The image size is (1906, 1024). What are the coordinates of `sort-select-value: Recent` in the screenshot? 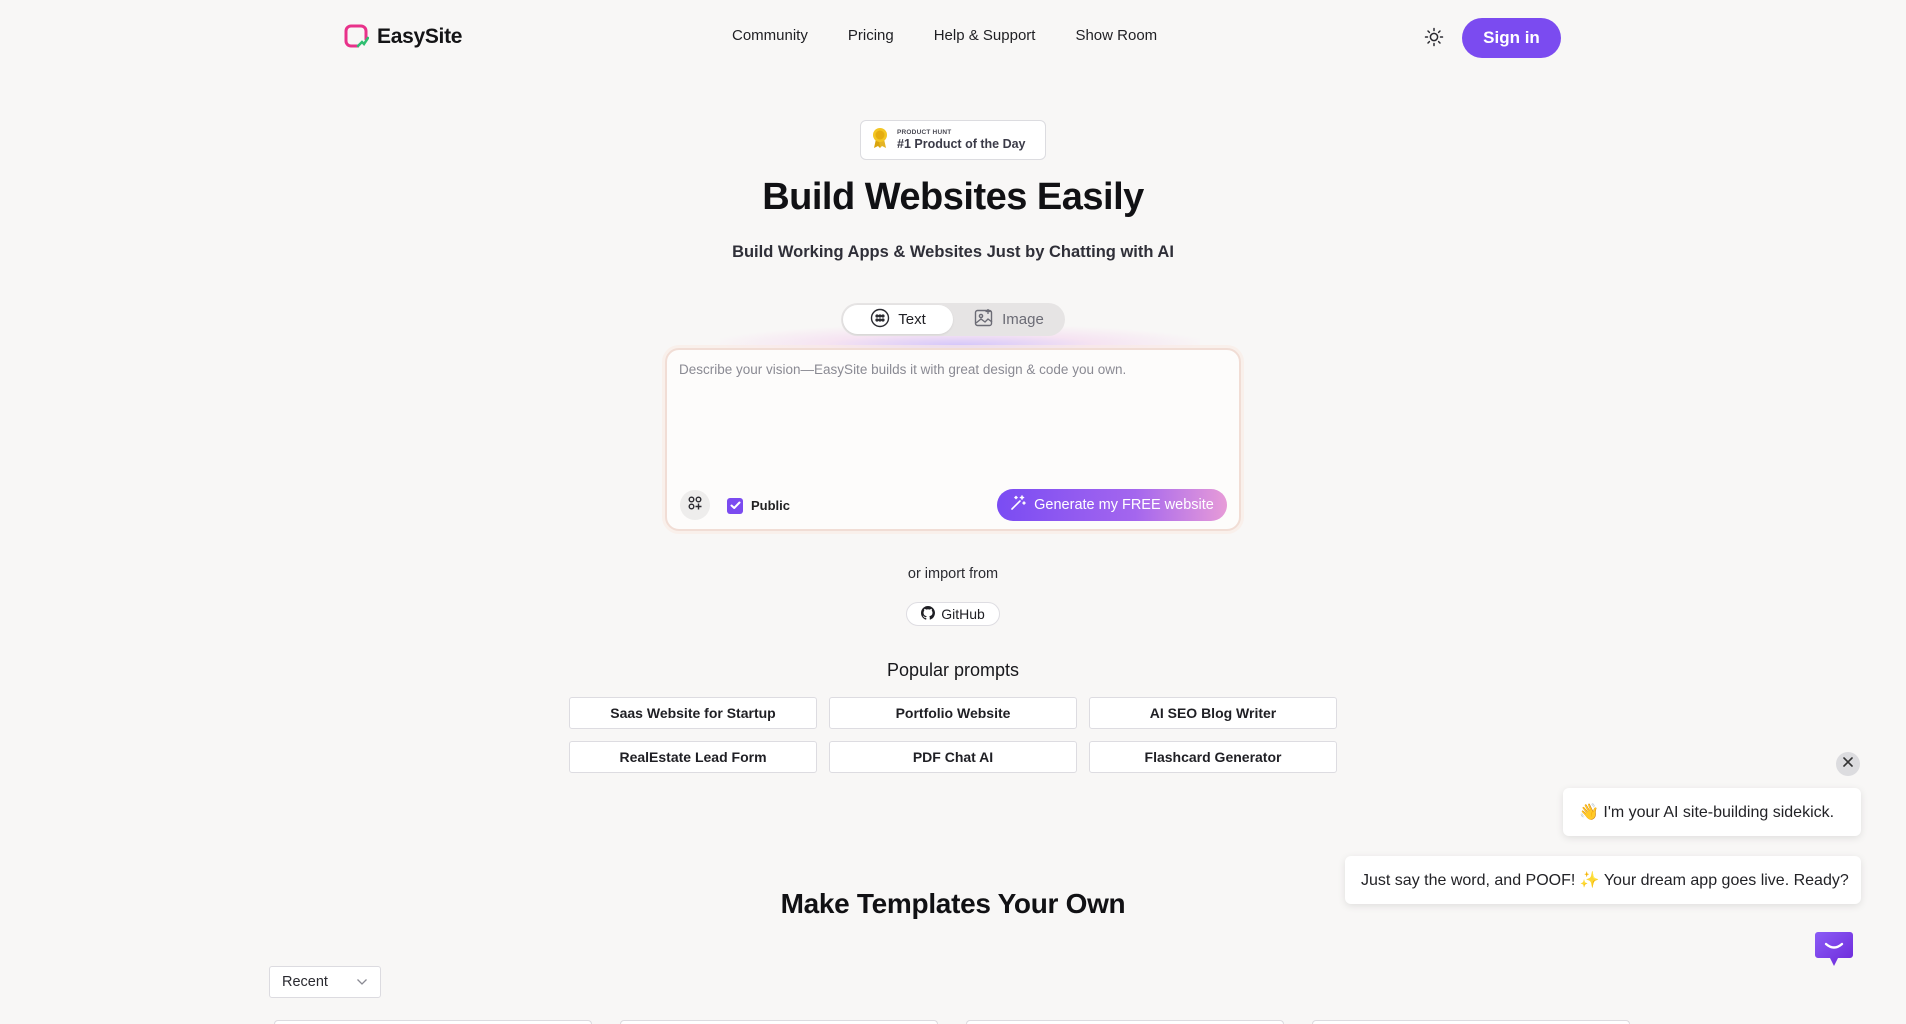 It's located at (305, 982).